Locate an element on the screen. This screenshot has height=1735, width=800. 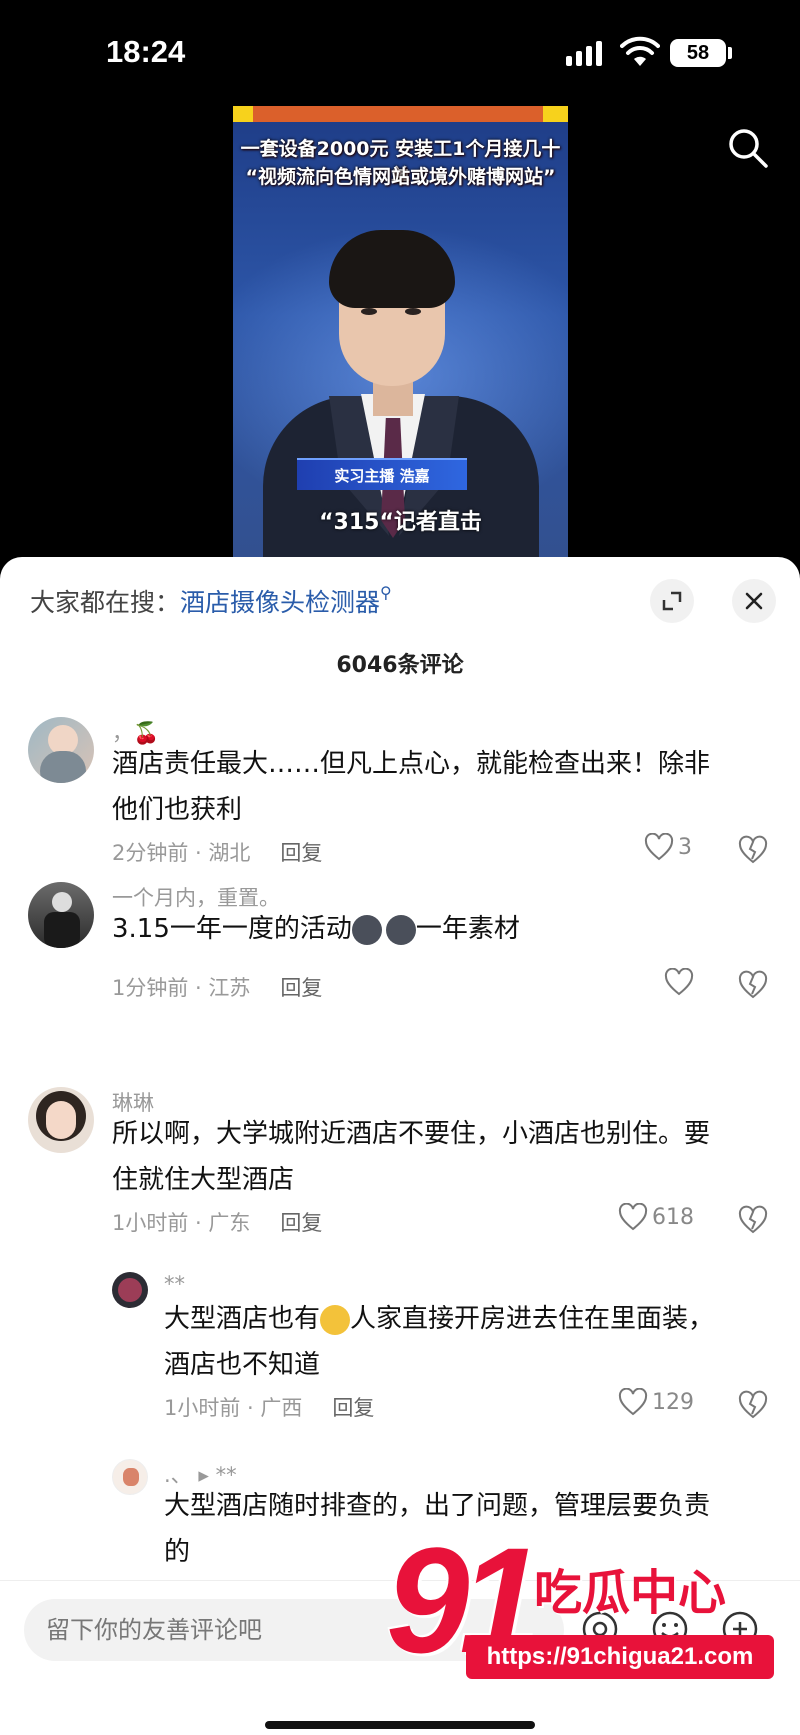
status-time: 18:24 is located at coordinates (146, 51).